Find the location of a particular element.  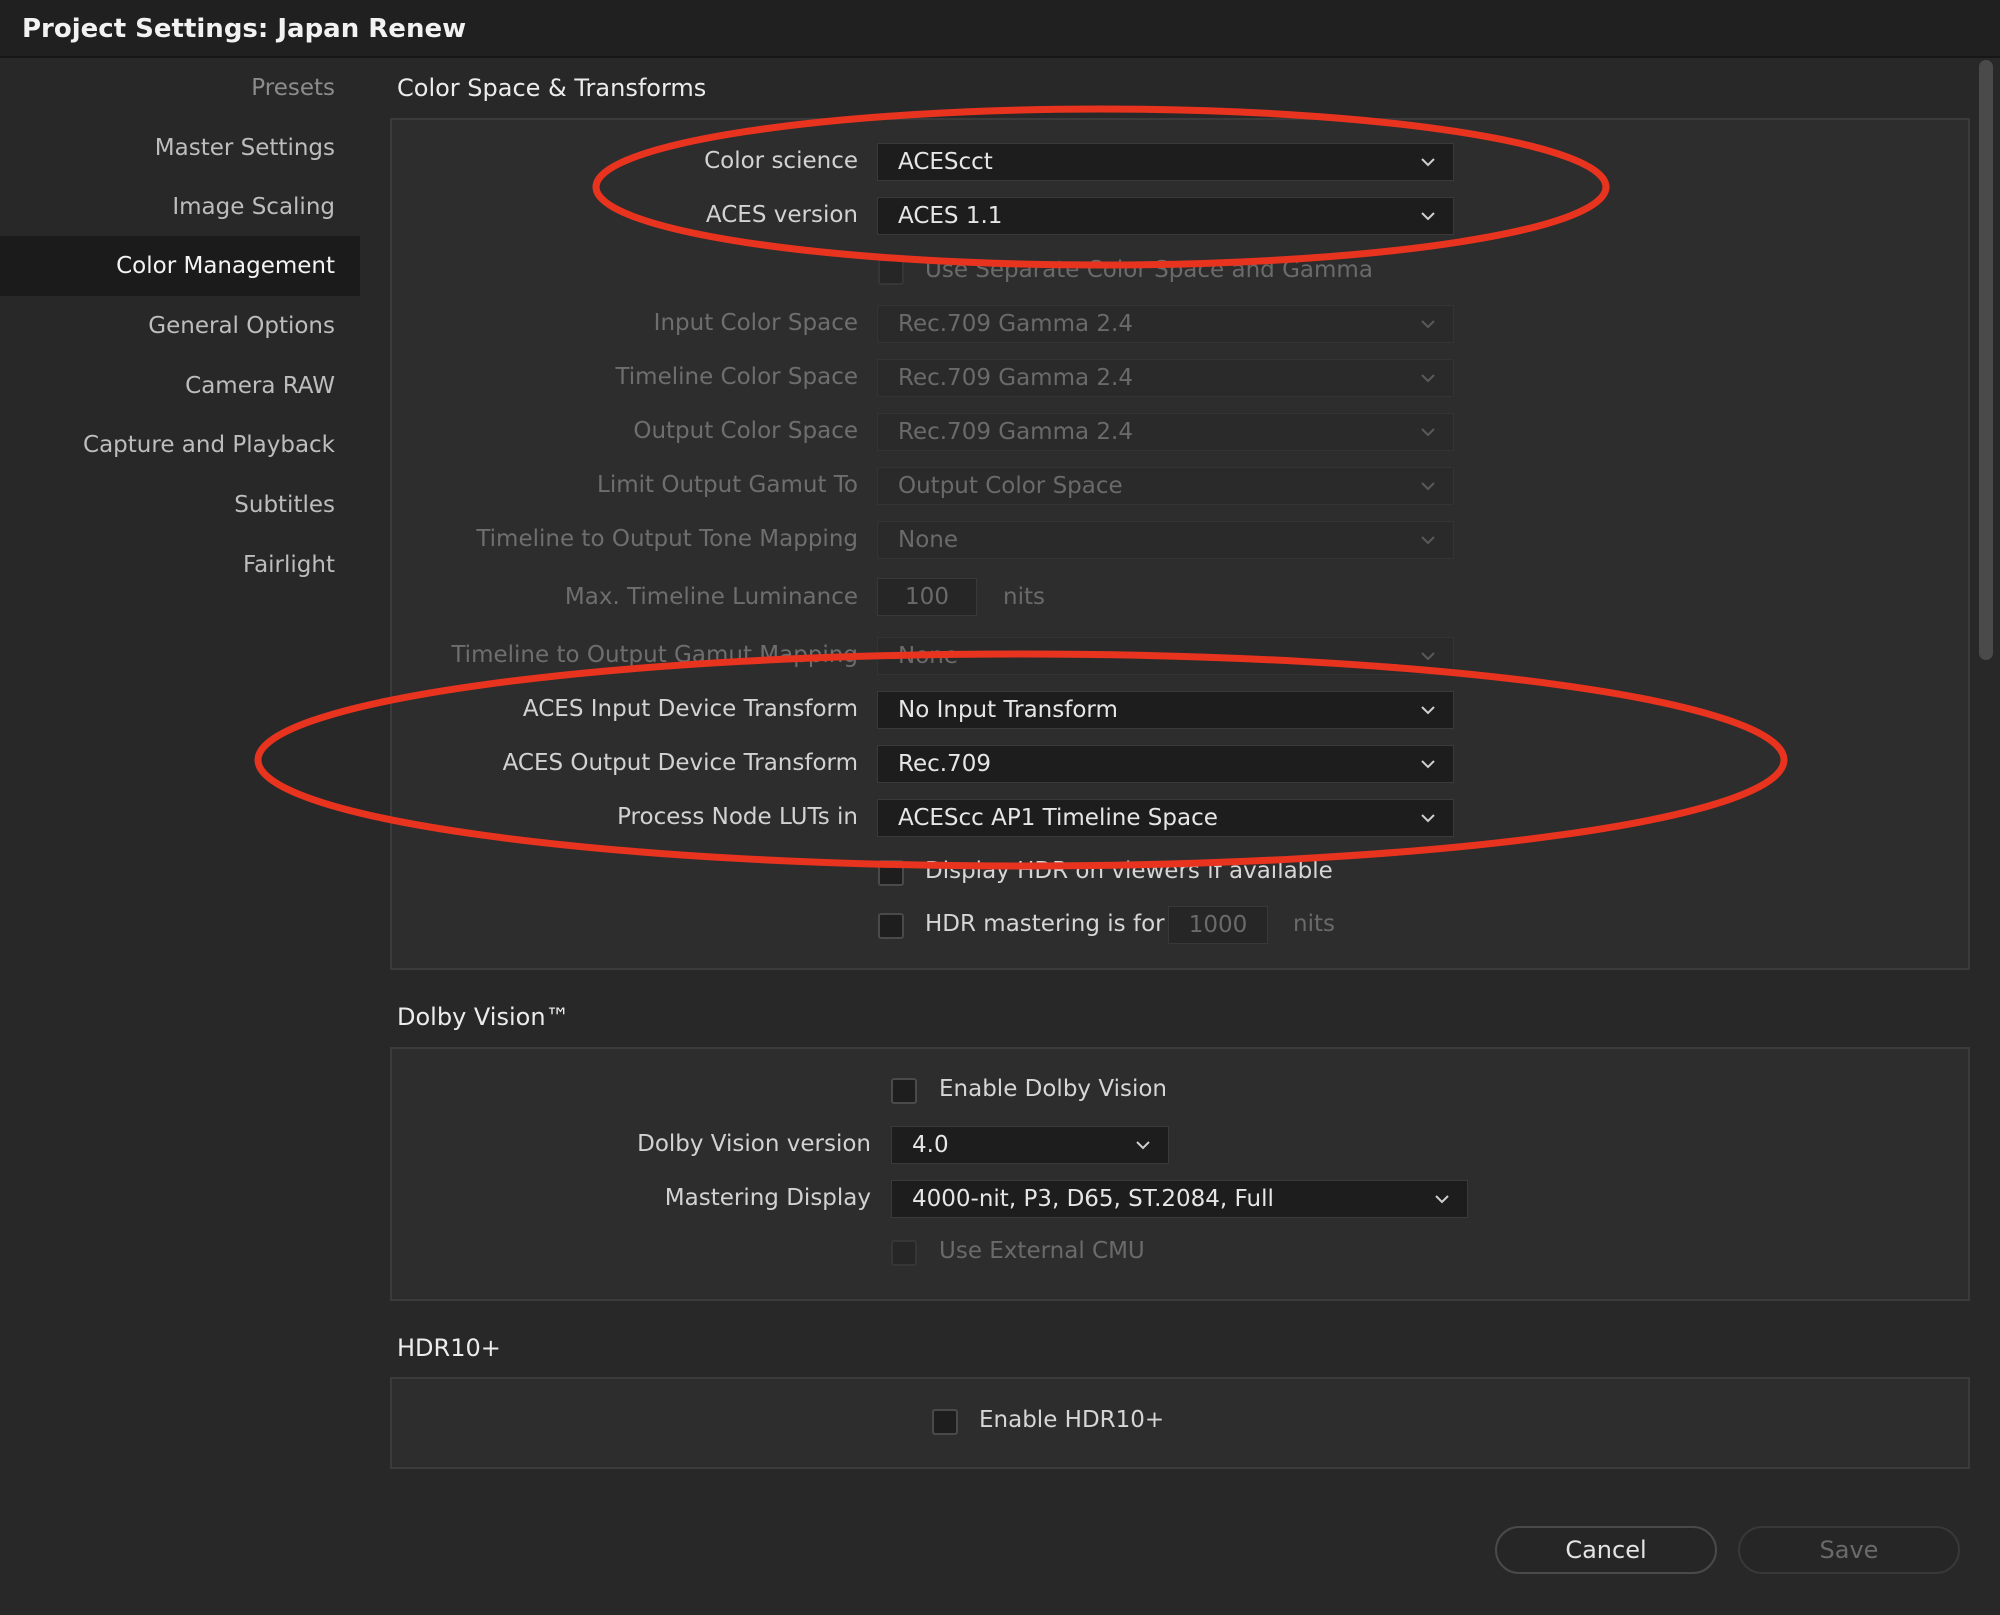

limit-gamut-label: Limit Output Gamut To is located at coordinates (727, 485).